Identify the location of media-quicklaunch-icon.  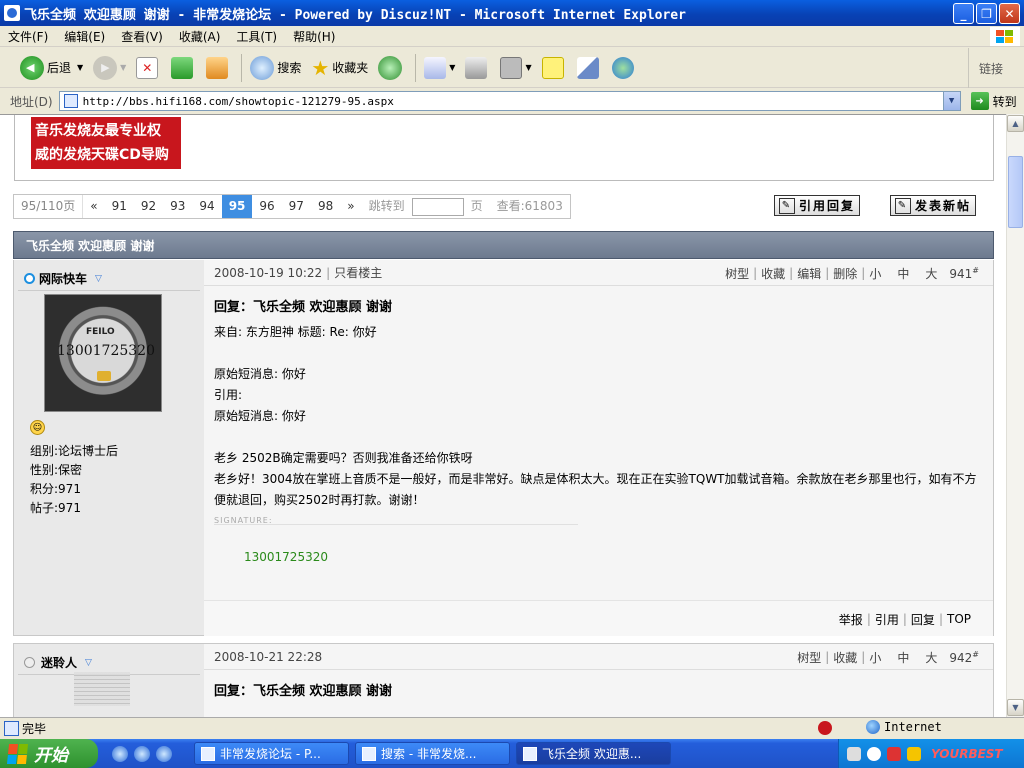
(142, 753).